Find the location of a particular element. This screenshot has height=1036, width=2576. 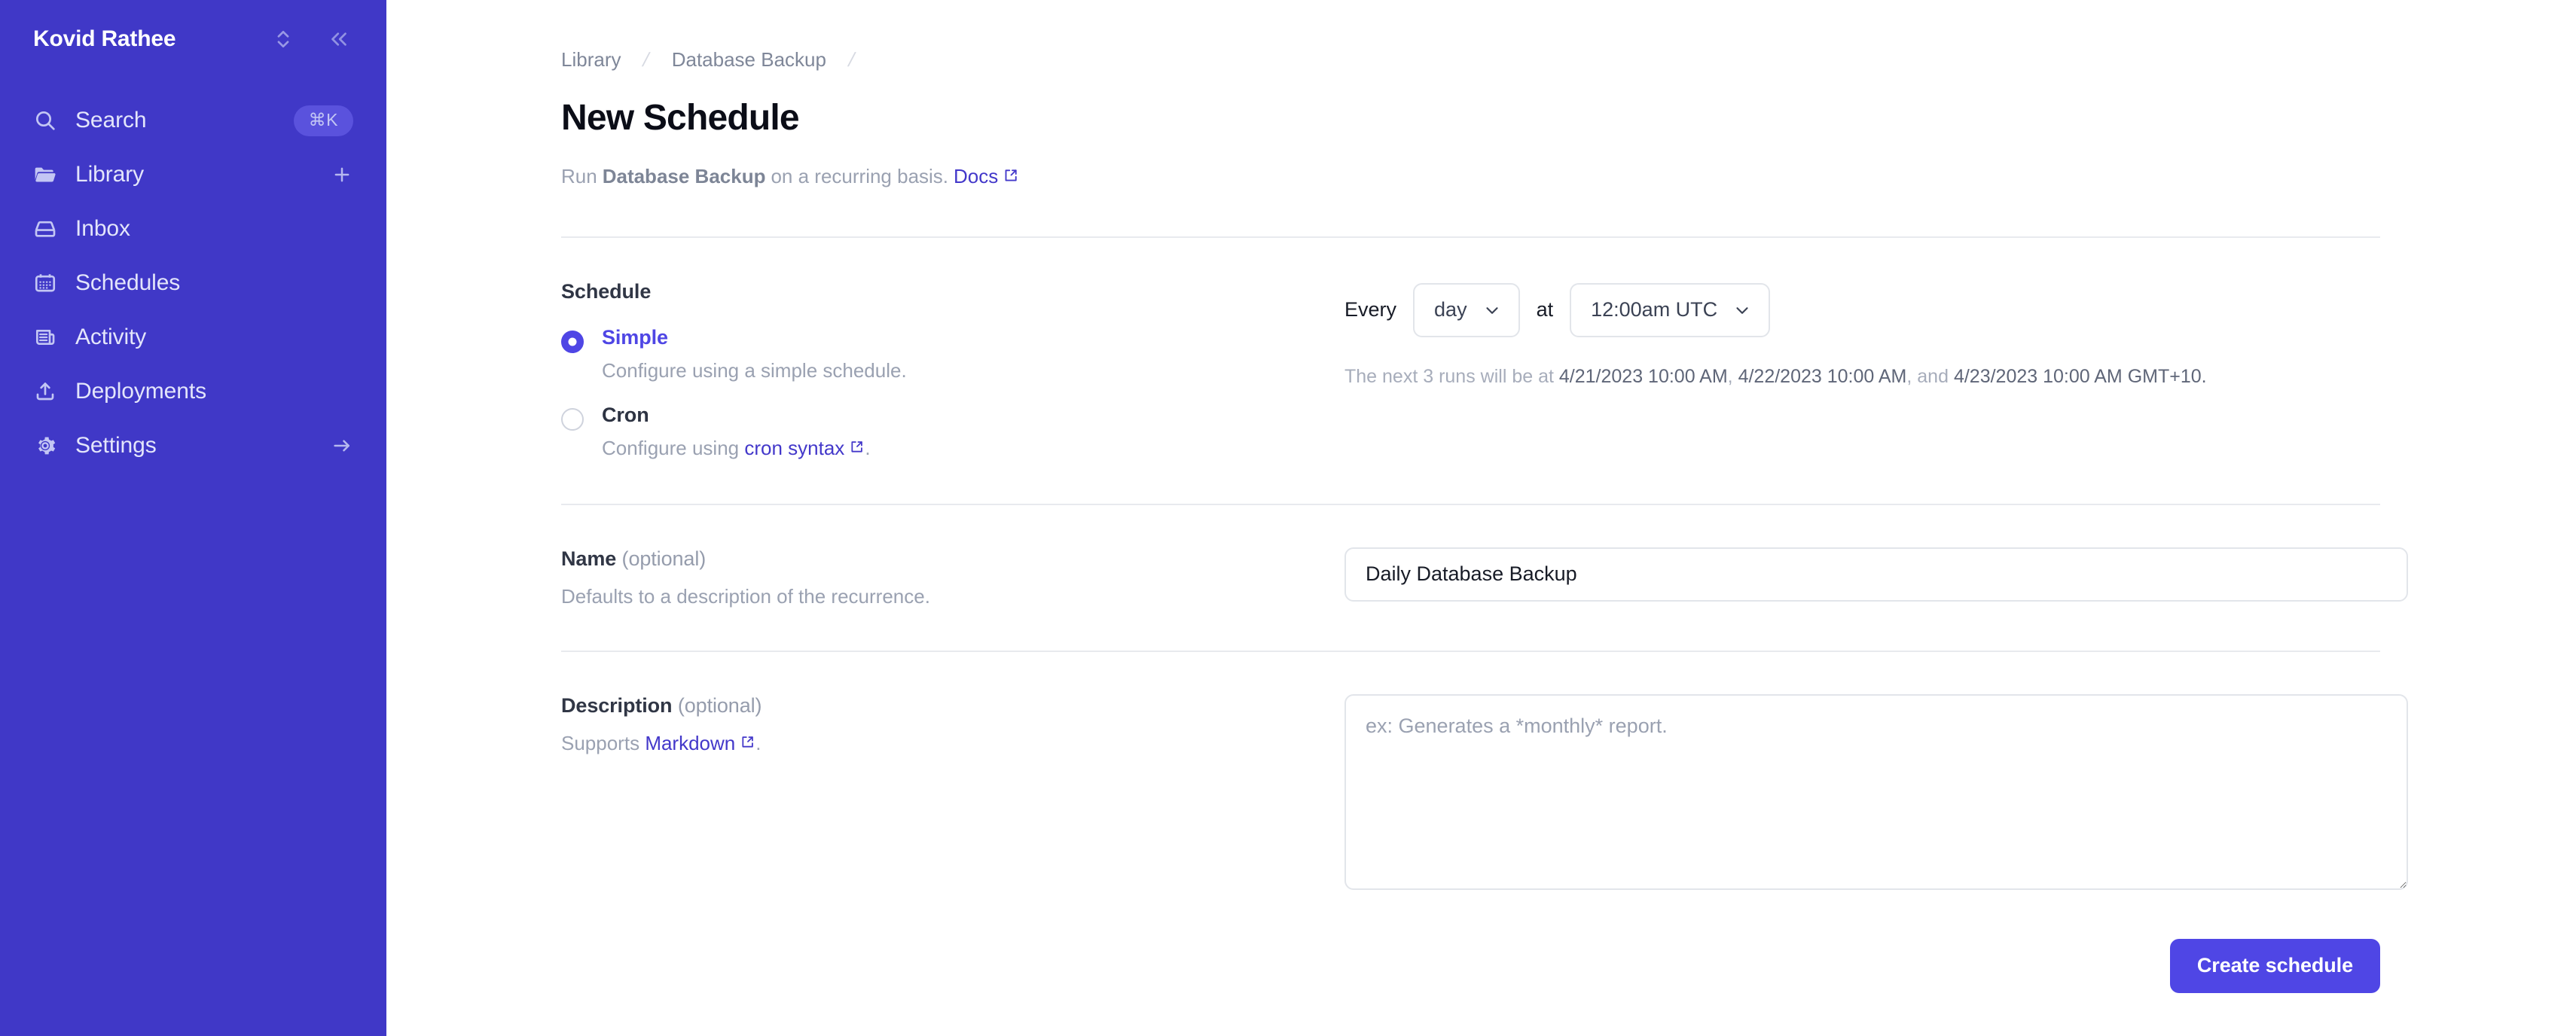

radio-cron-indicator is located at coordinates (573, 419).